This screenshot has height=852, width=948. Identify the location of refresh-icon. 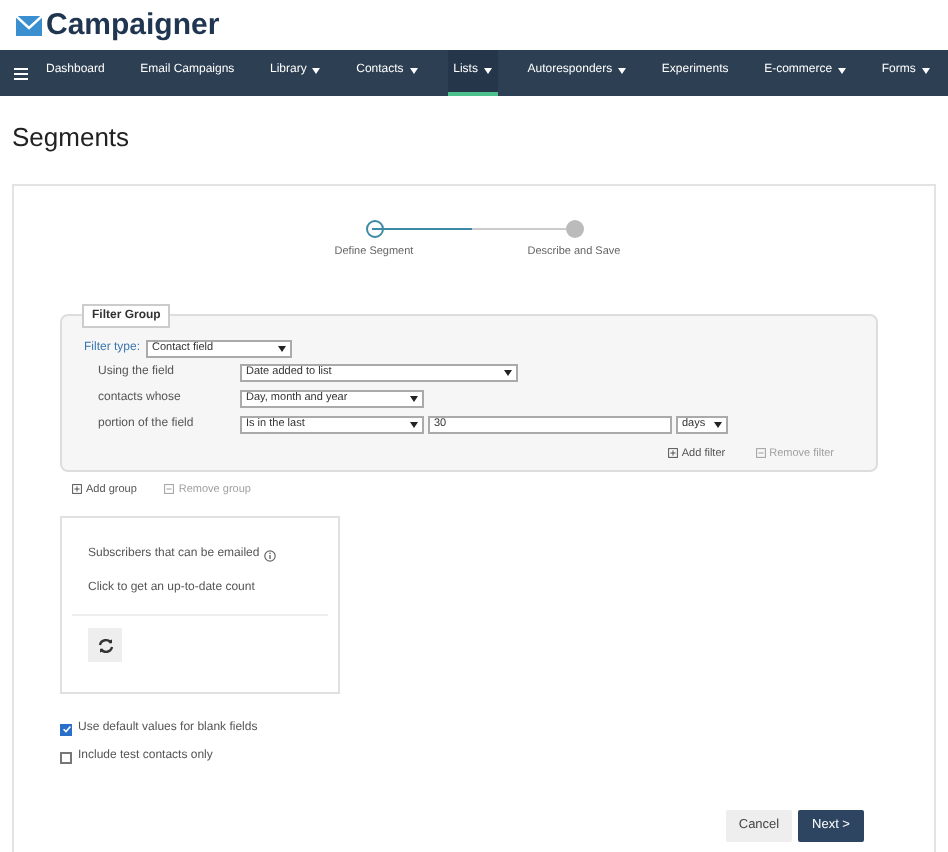
(105, 645).